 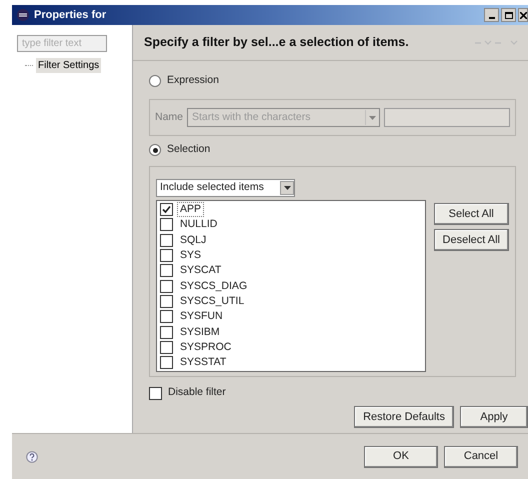 I want to click on list-item: SYS, so click(x=190, y=256).